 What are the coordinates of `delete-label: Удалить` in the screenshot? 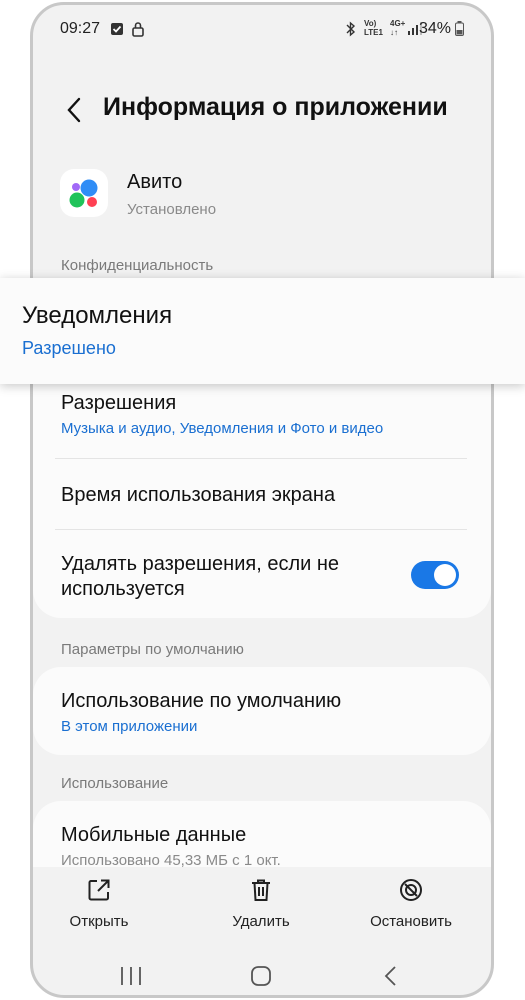 It's located at (261, 921).